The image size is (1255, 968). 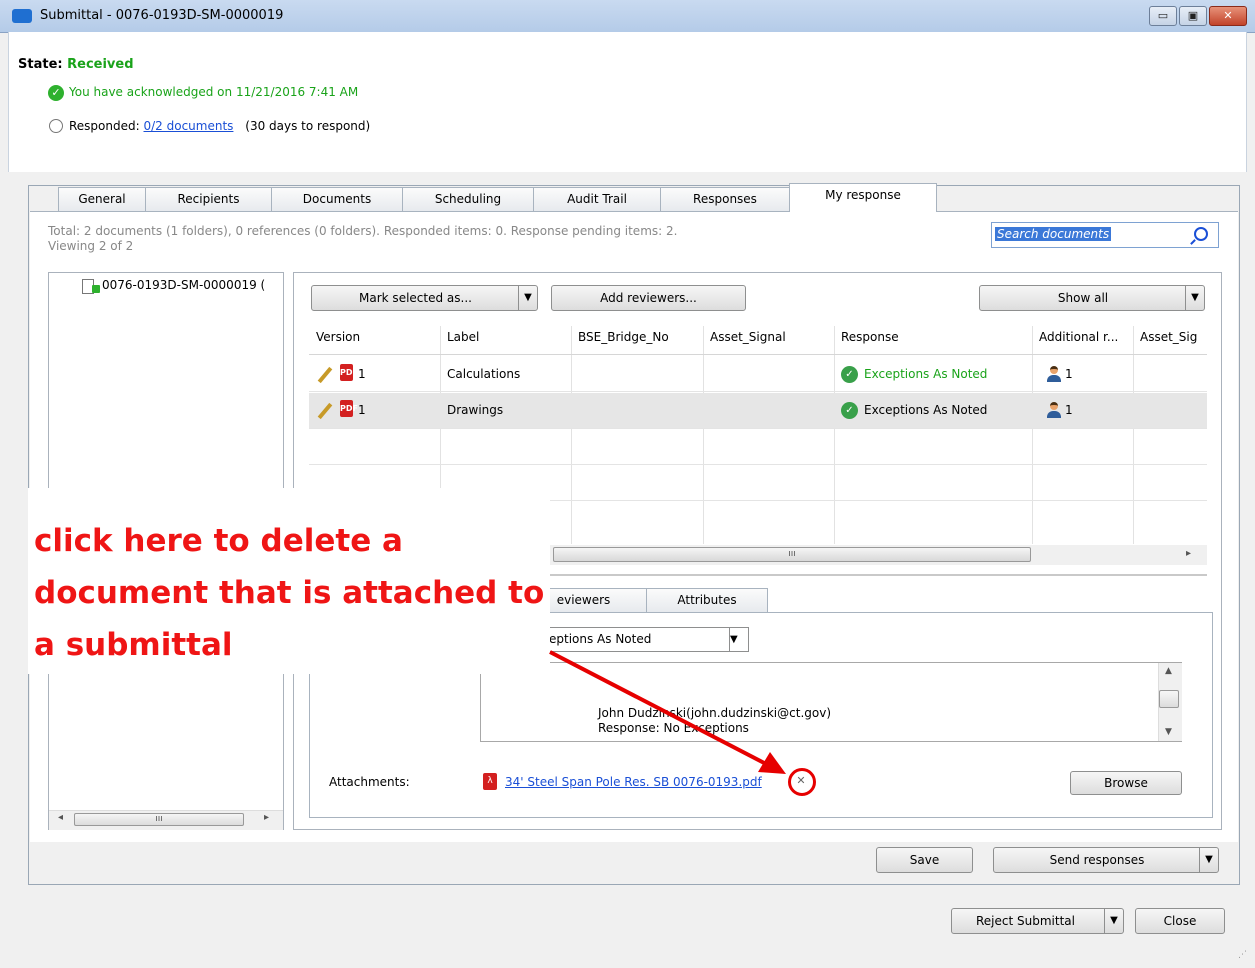 What do you see at coordinates (96, 289) in the screenshot?
I see `inbound-arrow-icon` at bounding box center [96, 289].